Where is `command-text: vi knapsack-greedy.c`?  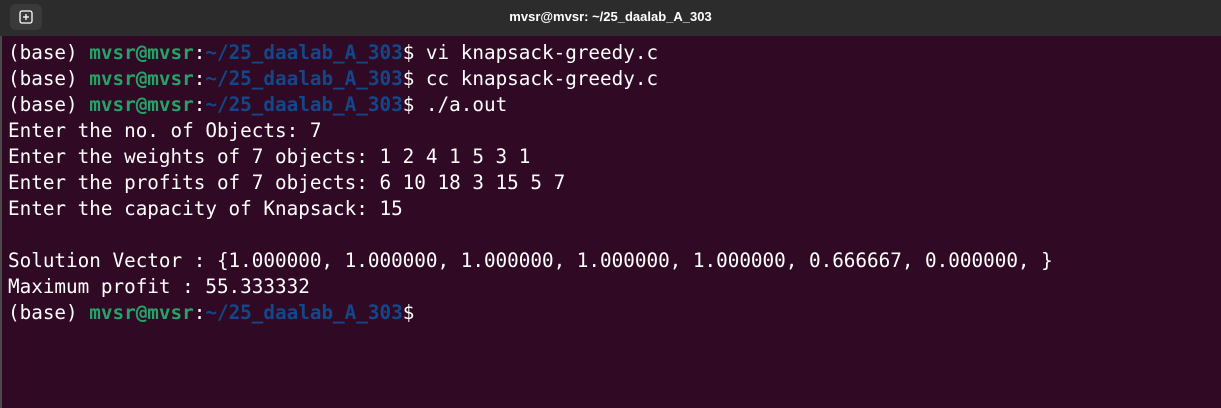
command-text: vi knapsack-greedy.c is located at coordinates (536, 52).